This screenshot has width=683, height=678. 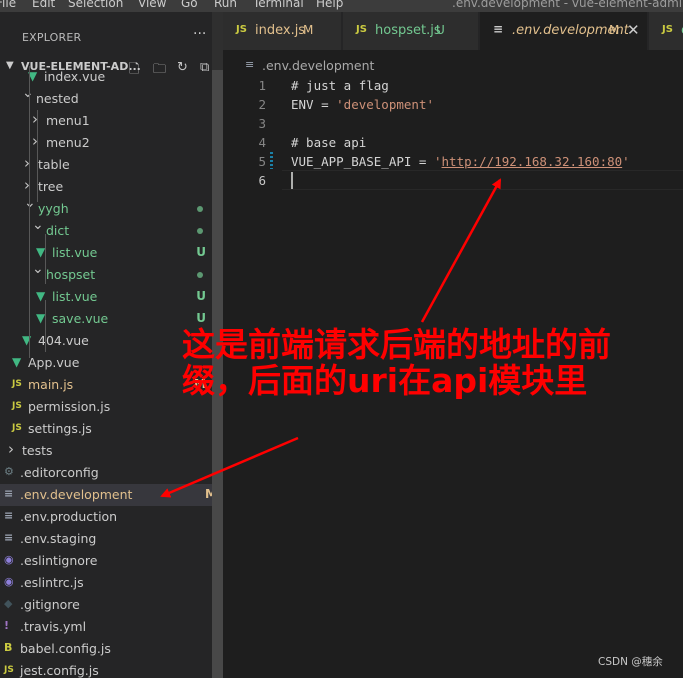 I want to click on arrow-to-base-api, so click(x=461, y=250).